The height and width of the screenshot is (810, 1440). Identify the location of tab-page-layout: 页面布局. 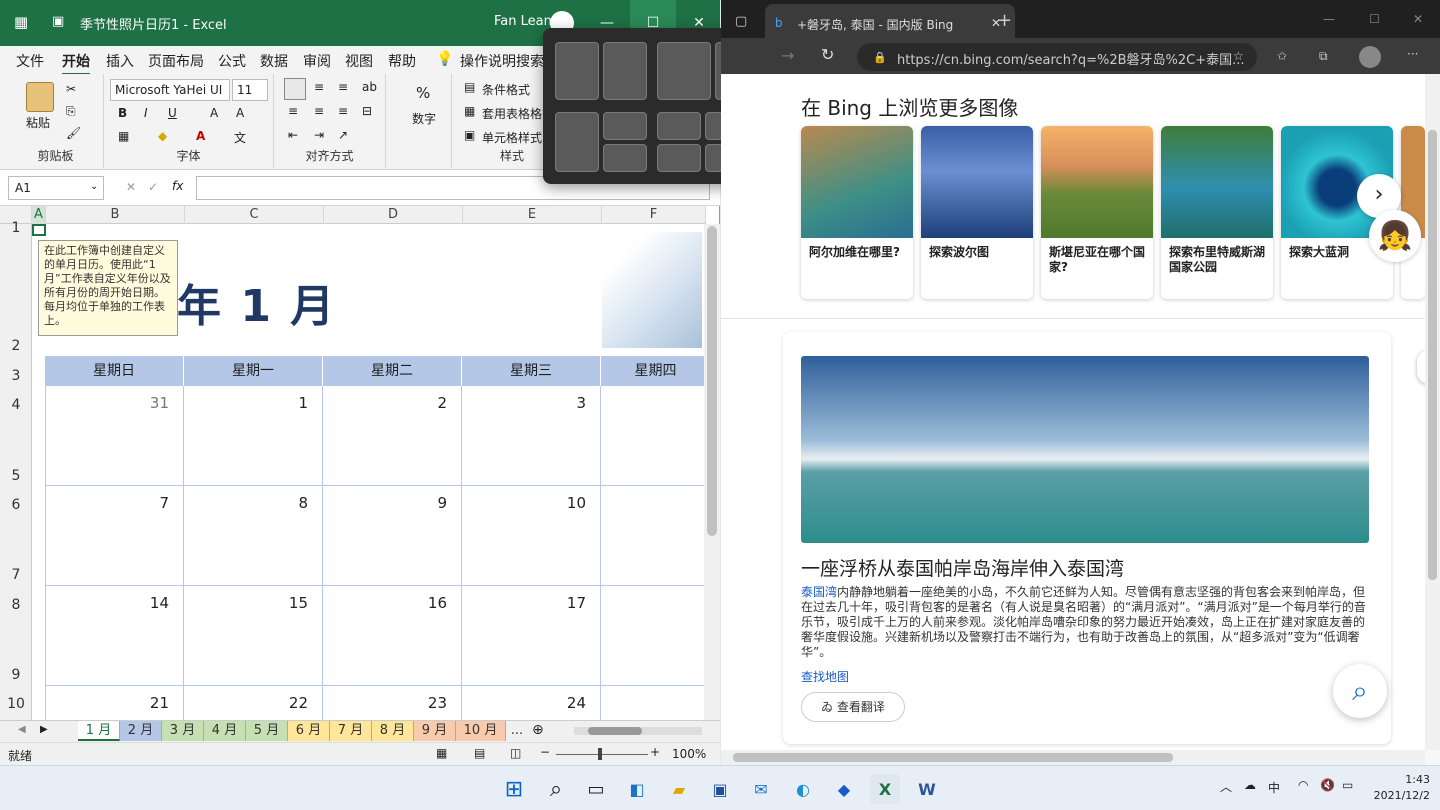
(176, 61).